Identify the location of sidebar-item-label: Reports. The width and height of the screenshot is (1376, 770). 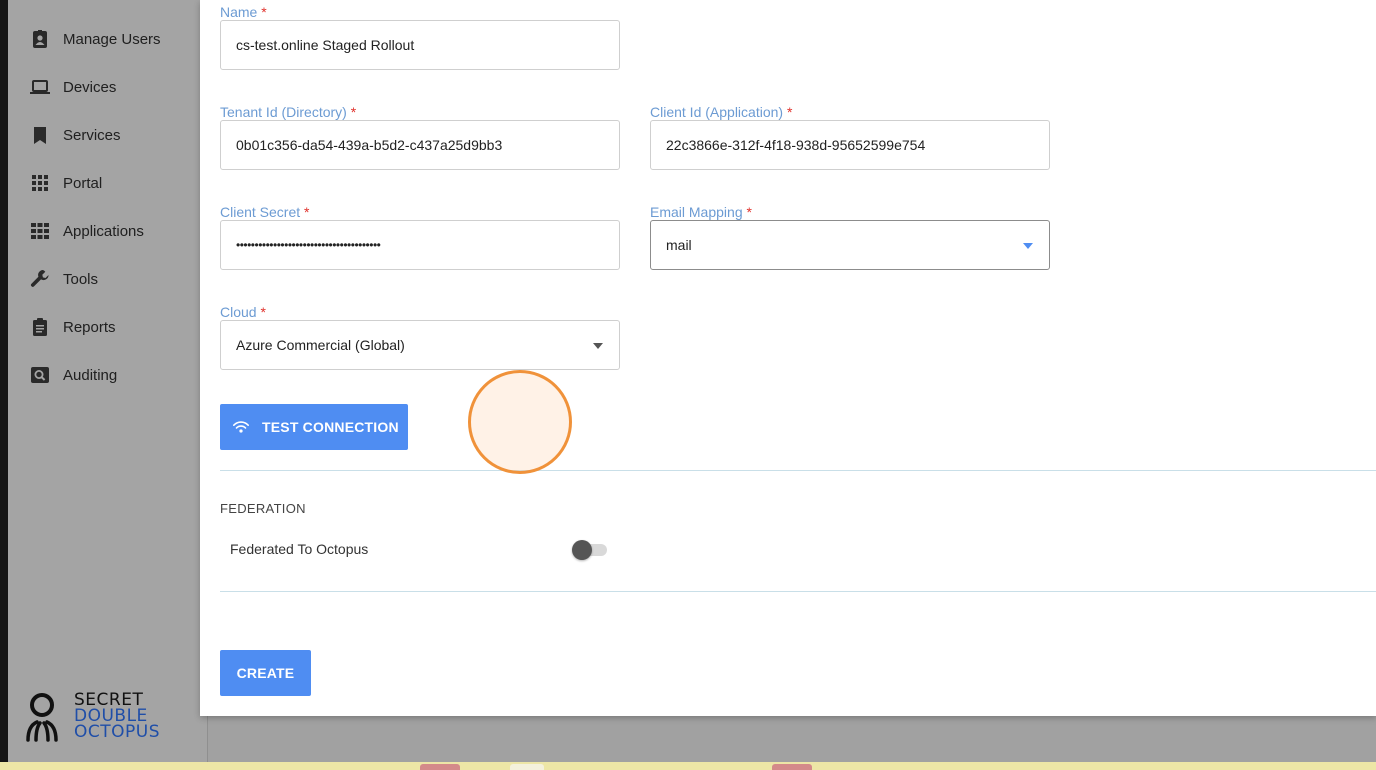
(89, 327).